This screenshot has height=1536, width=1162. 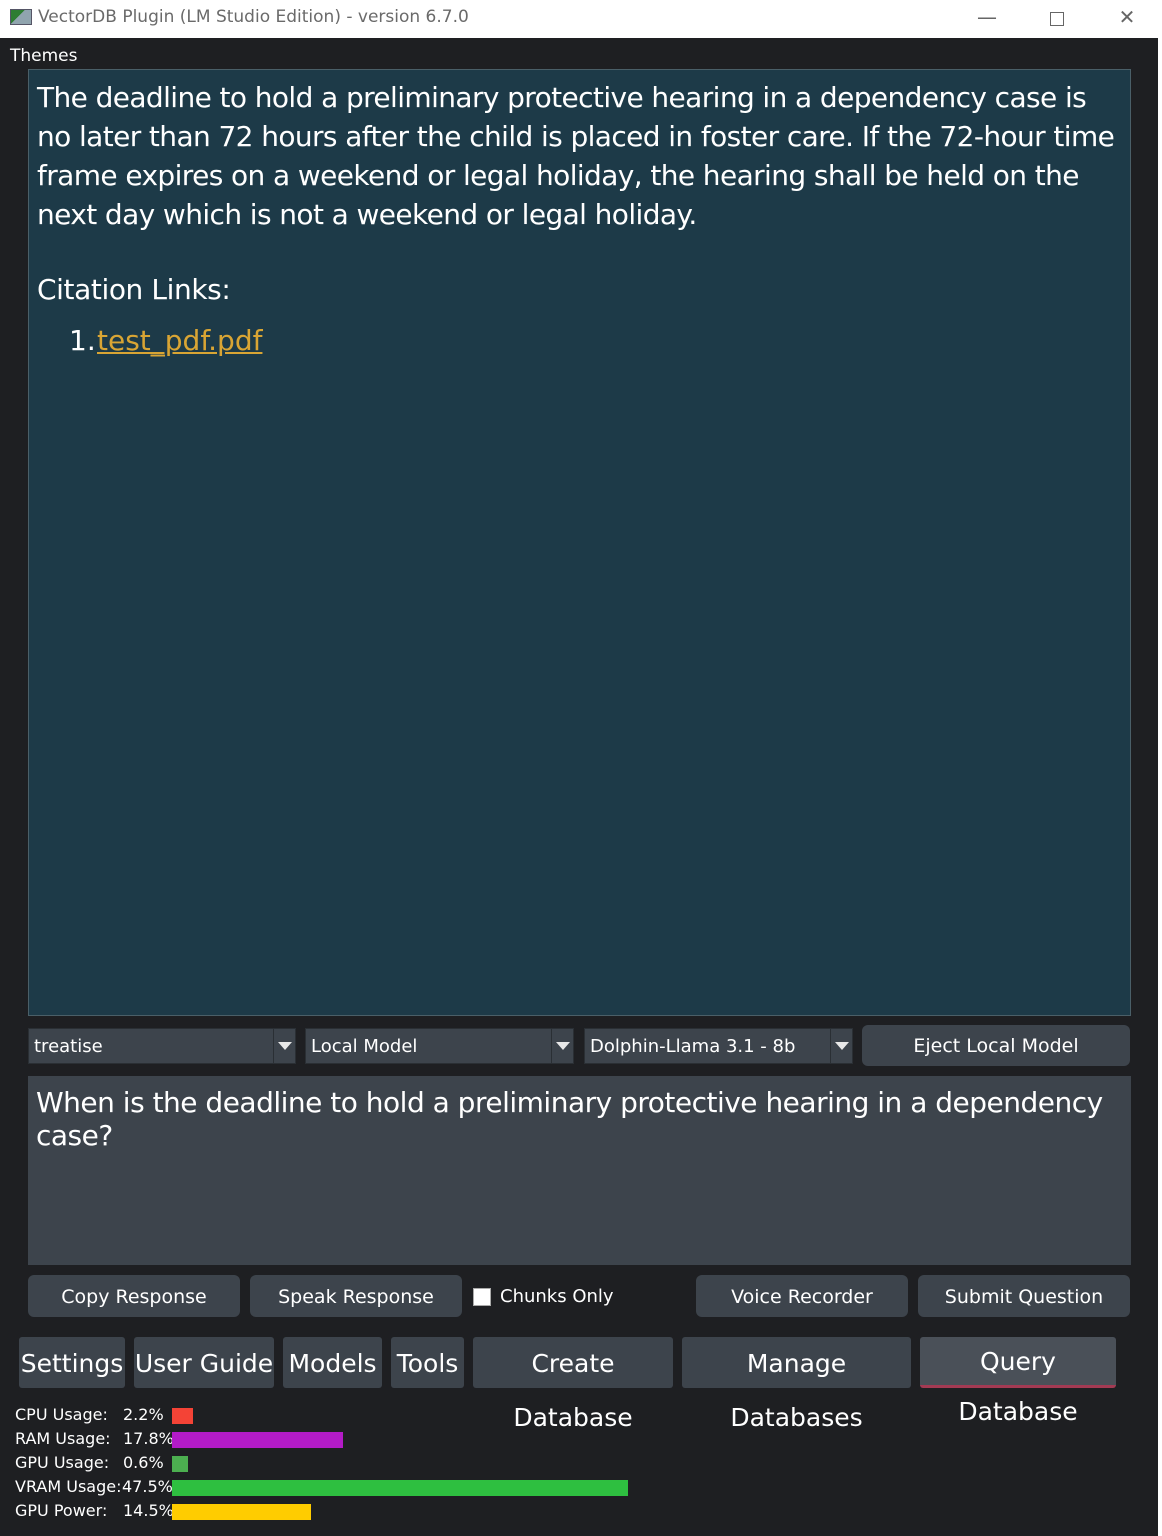 I want to click on stat-label: VRAM Usage:, so click(x=68, y=1486).